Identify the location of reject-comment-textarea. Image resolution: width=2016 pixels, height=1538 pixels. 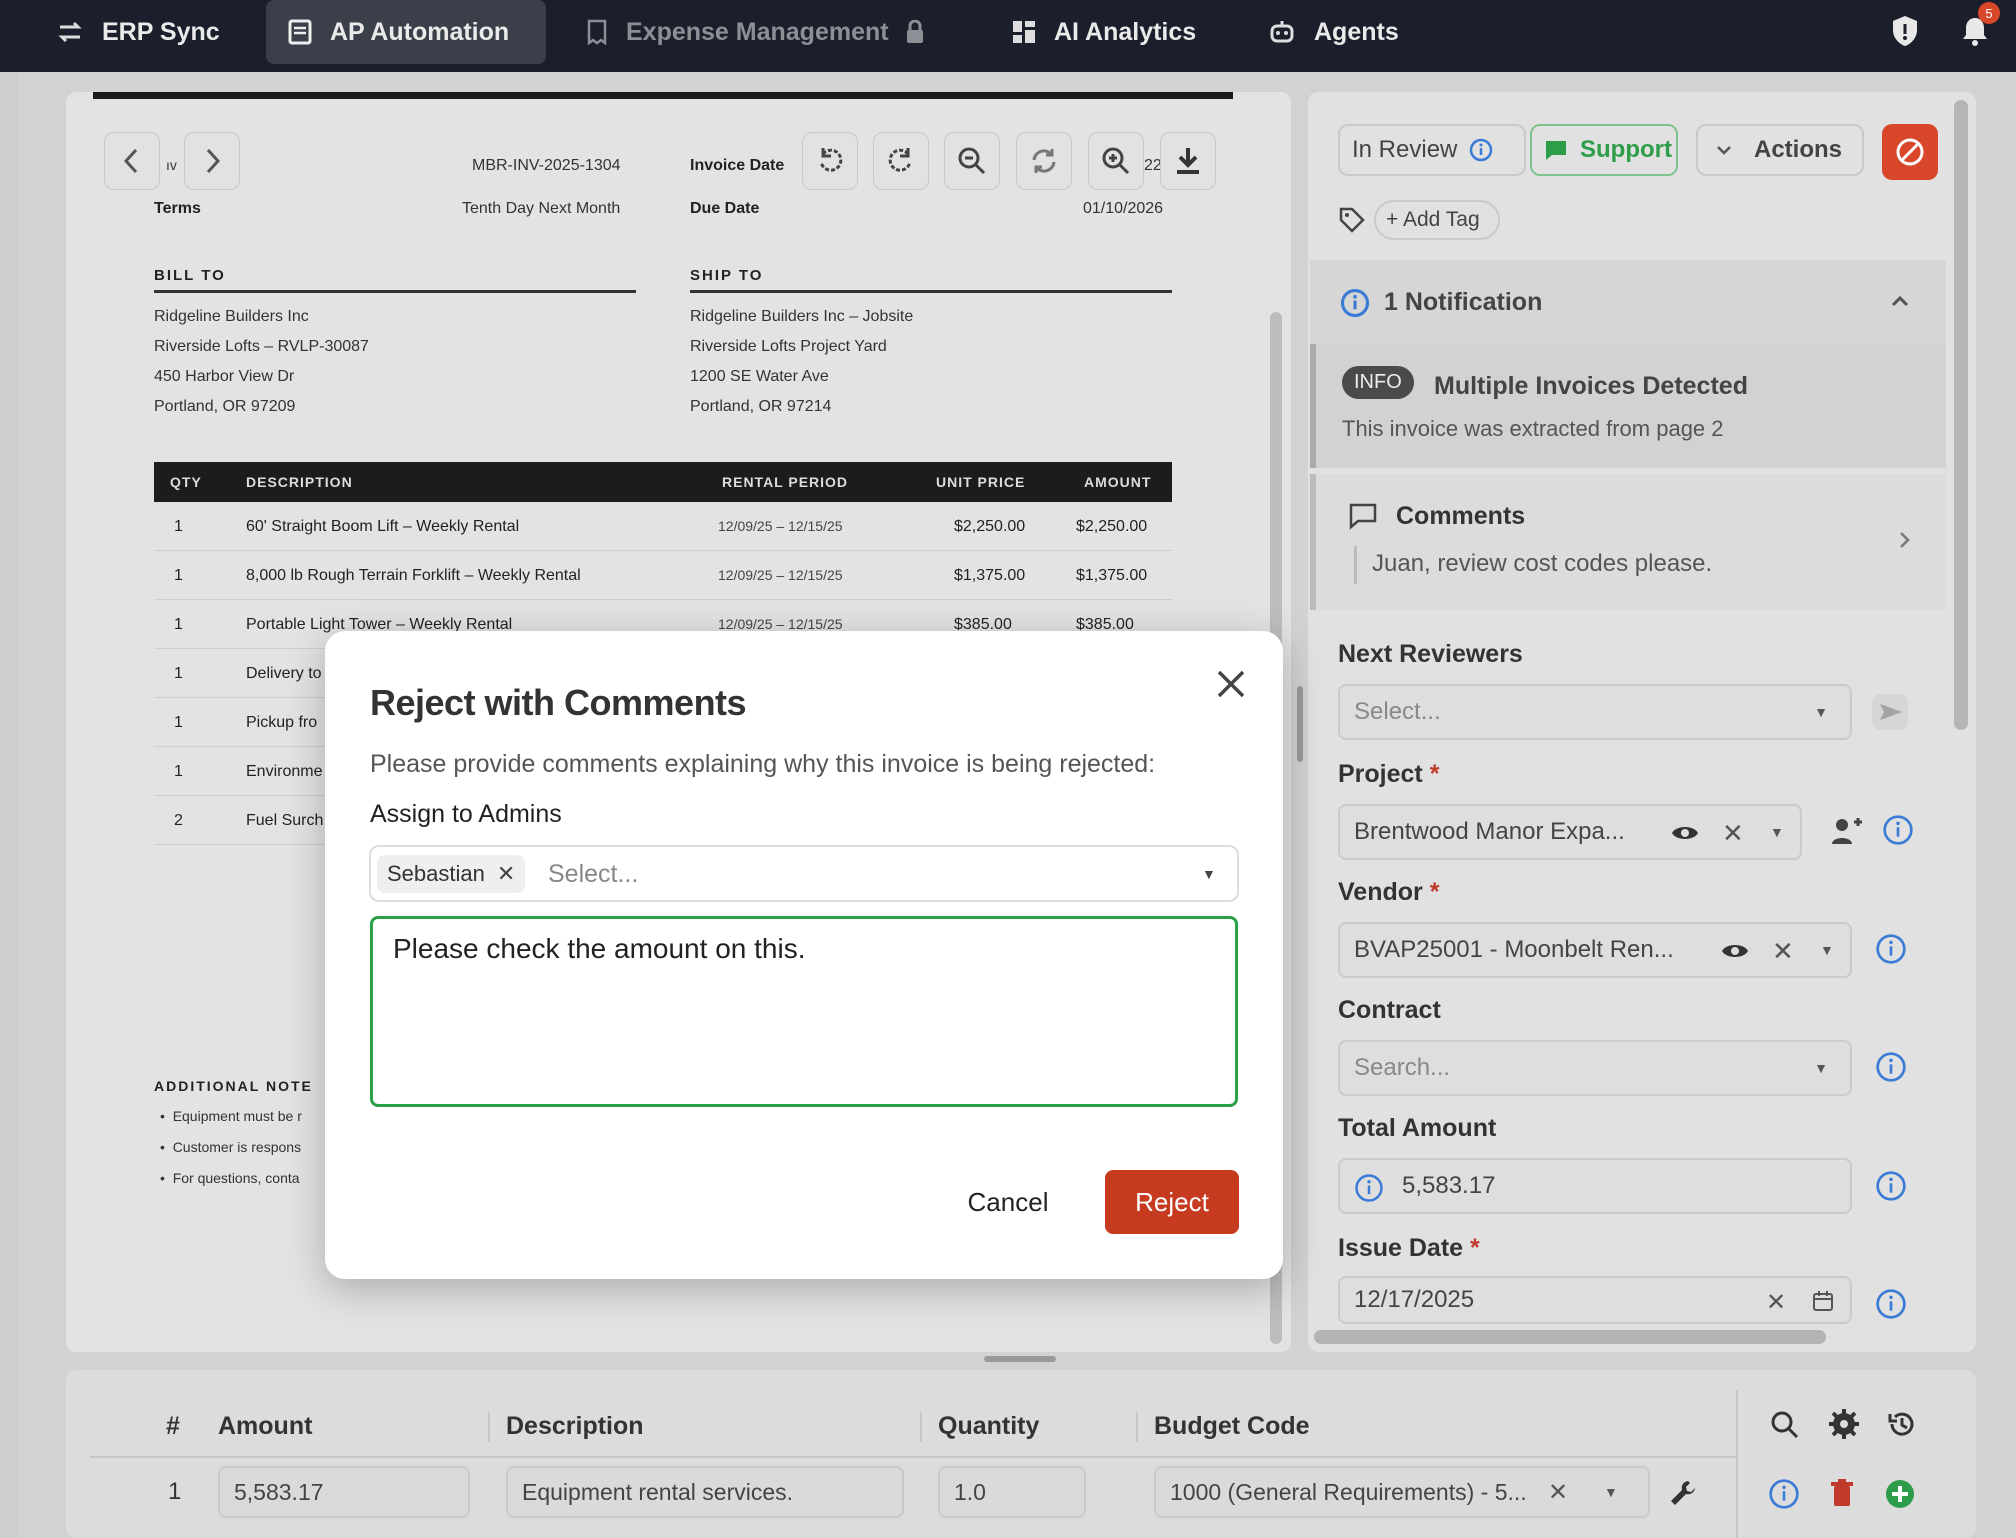
(804, 1011).